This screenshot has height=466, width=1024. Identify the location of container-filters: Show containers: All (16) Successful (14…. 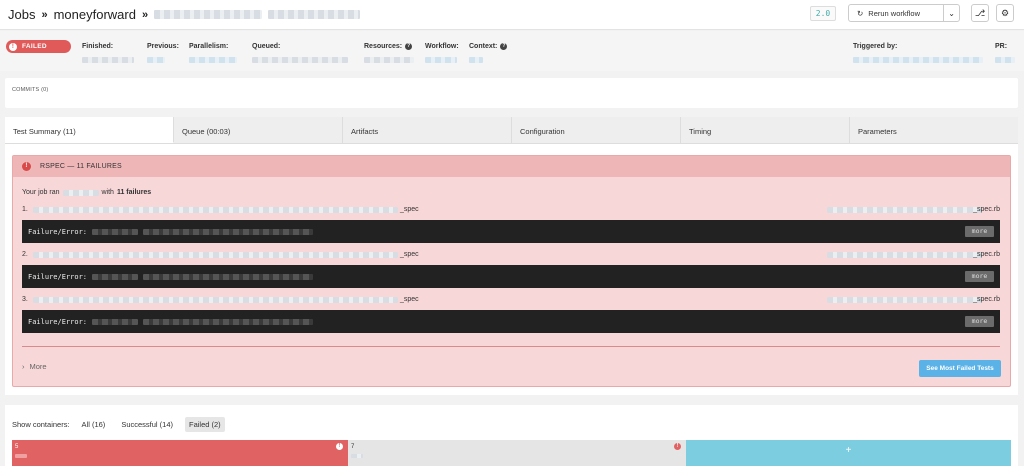
(118, 424).